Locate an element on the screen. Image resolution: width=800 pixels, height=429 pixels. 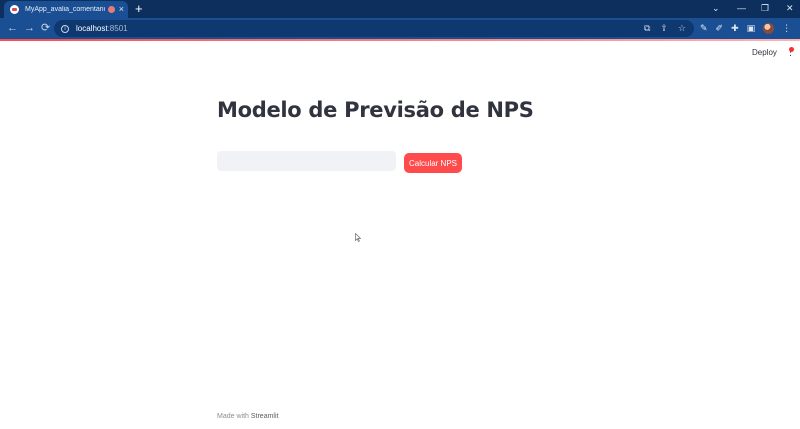
tab-close-icon: × is located at coordinates (121, 9).